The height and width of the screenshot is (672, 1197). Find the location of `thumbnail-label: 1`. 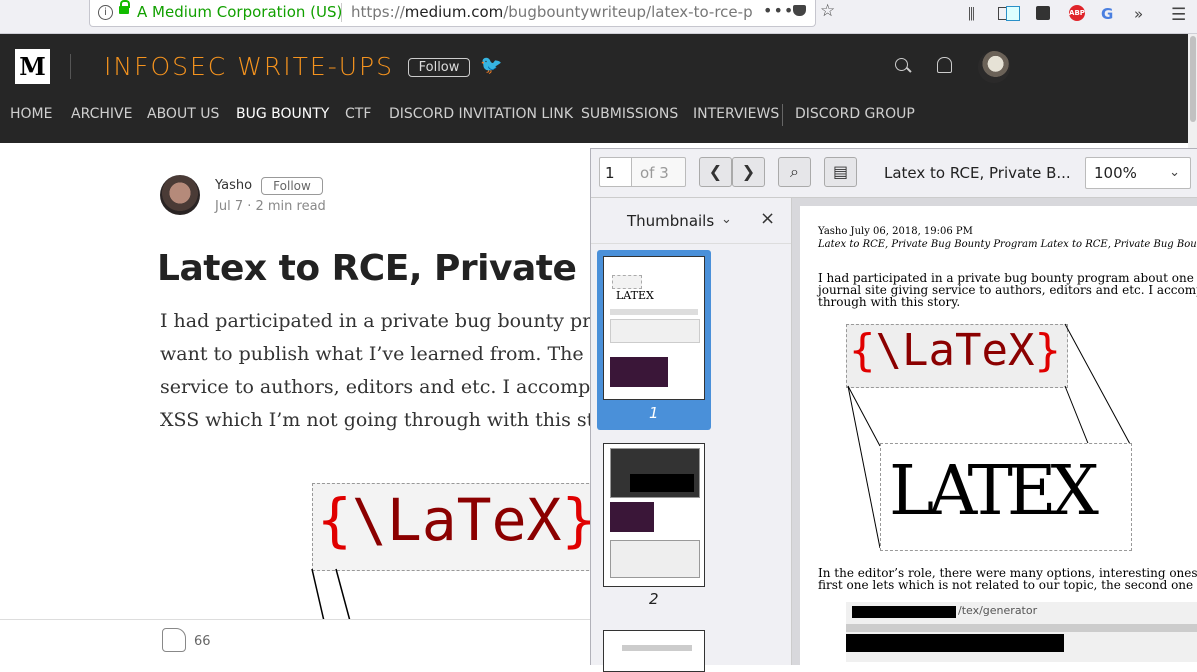

thumbnail-label: 1 is located at coordinates (654, 413).